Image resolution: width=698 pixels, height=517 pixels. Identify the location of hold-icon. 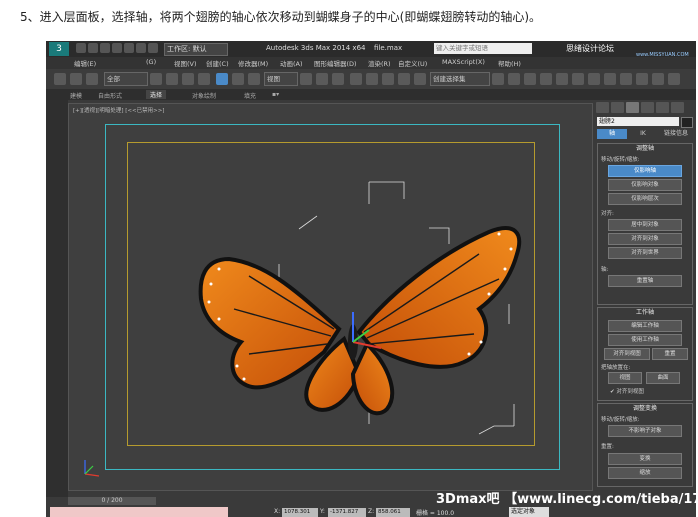
(141, 48).